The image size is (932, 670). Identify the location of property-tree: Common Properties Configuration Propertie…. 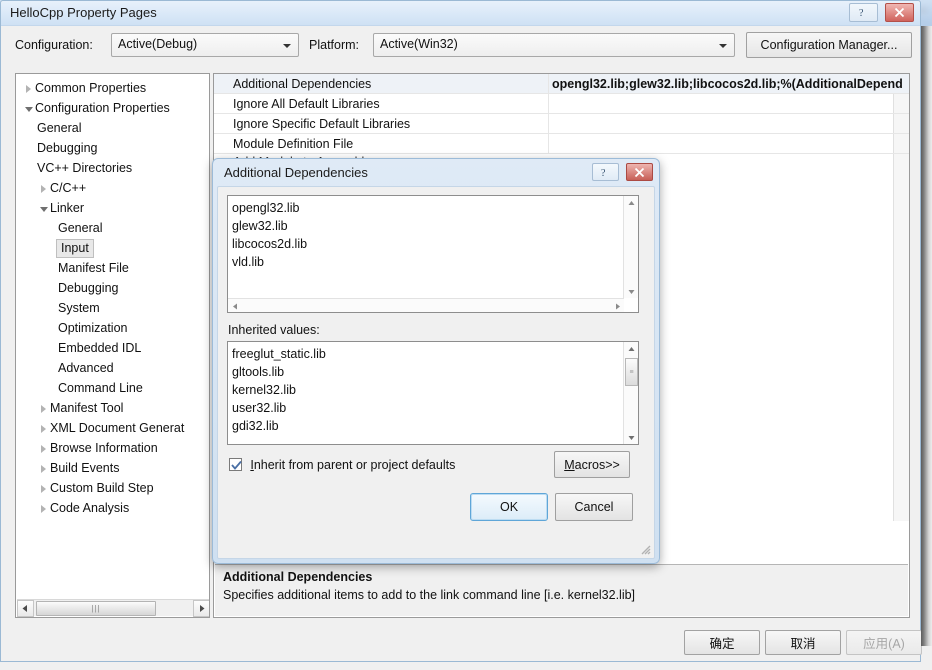
(112, 298).